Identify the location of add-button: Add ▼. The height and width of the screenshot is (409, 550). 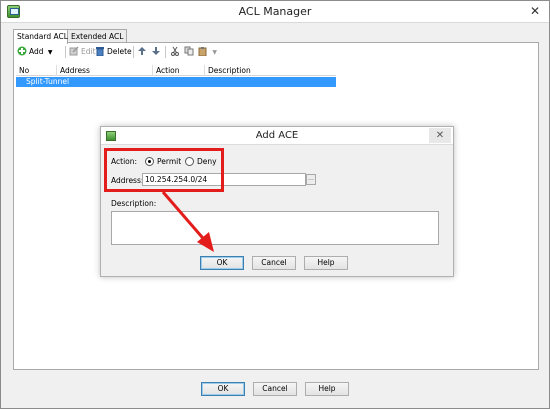
(35, 52).